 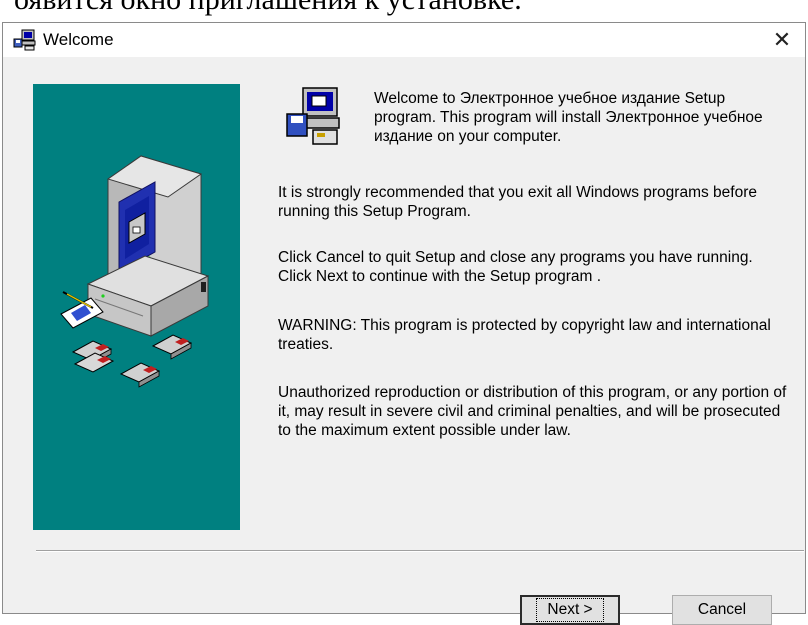 I want to click on next-button-label: Next >, so click(x=570, y=610).